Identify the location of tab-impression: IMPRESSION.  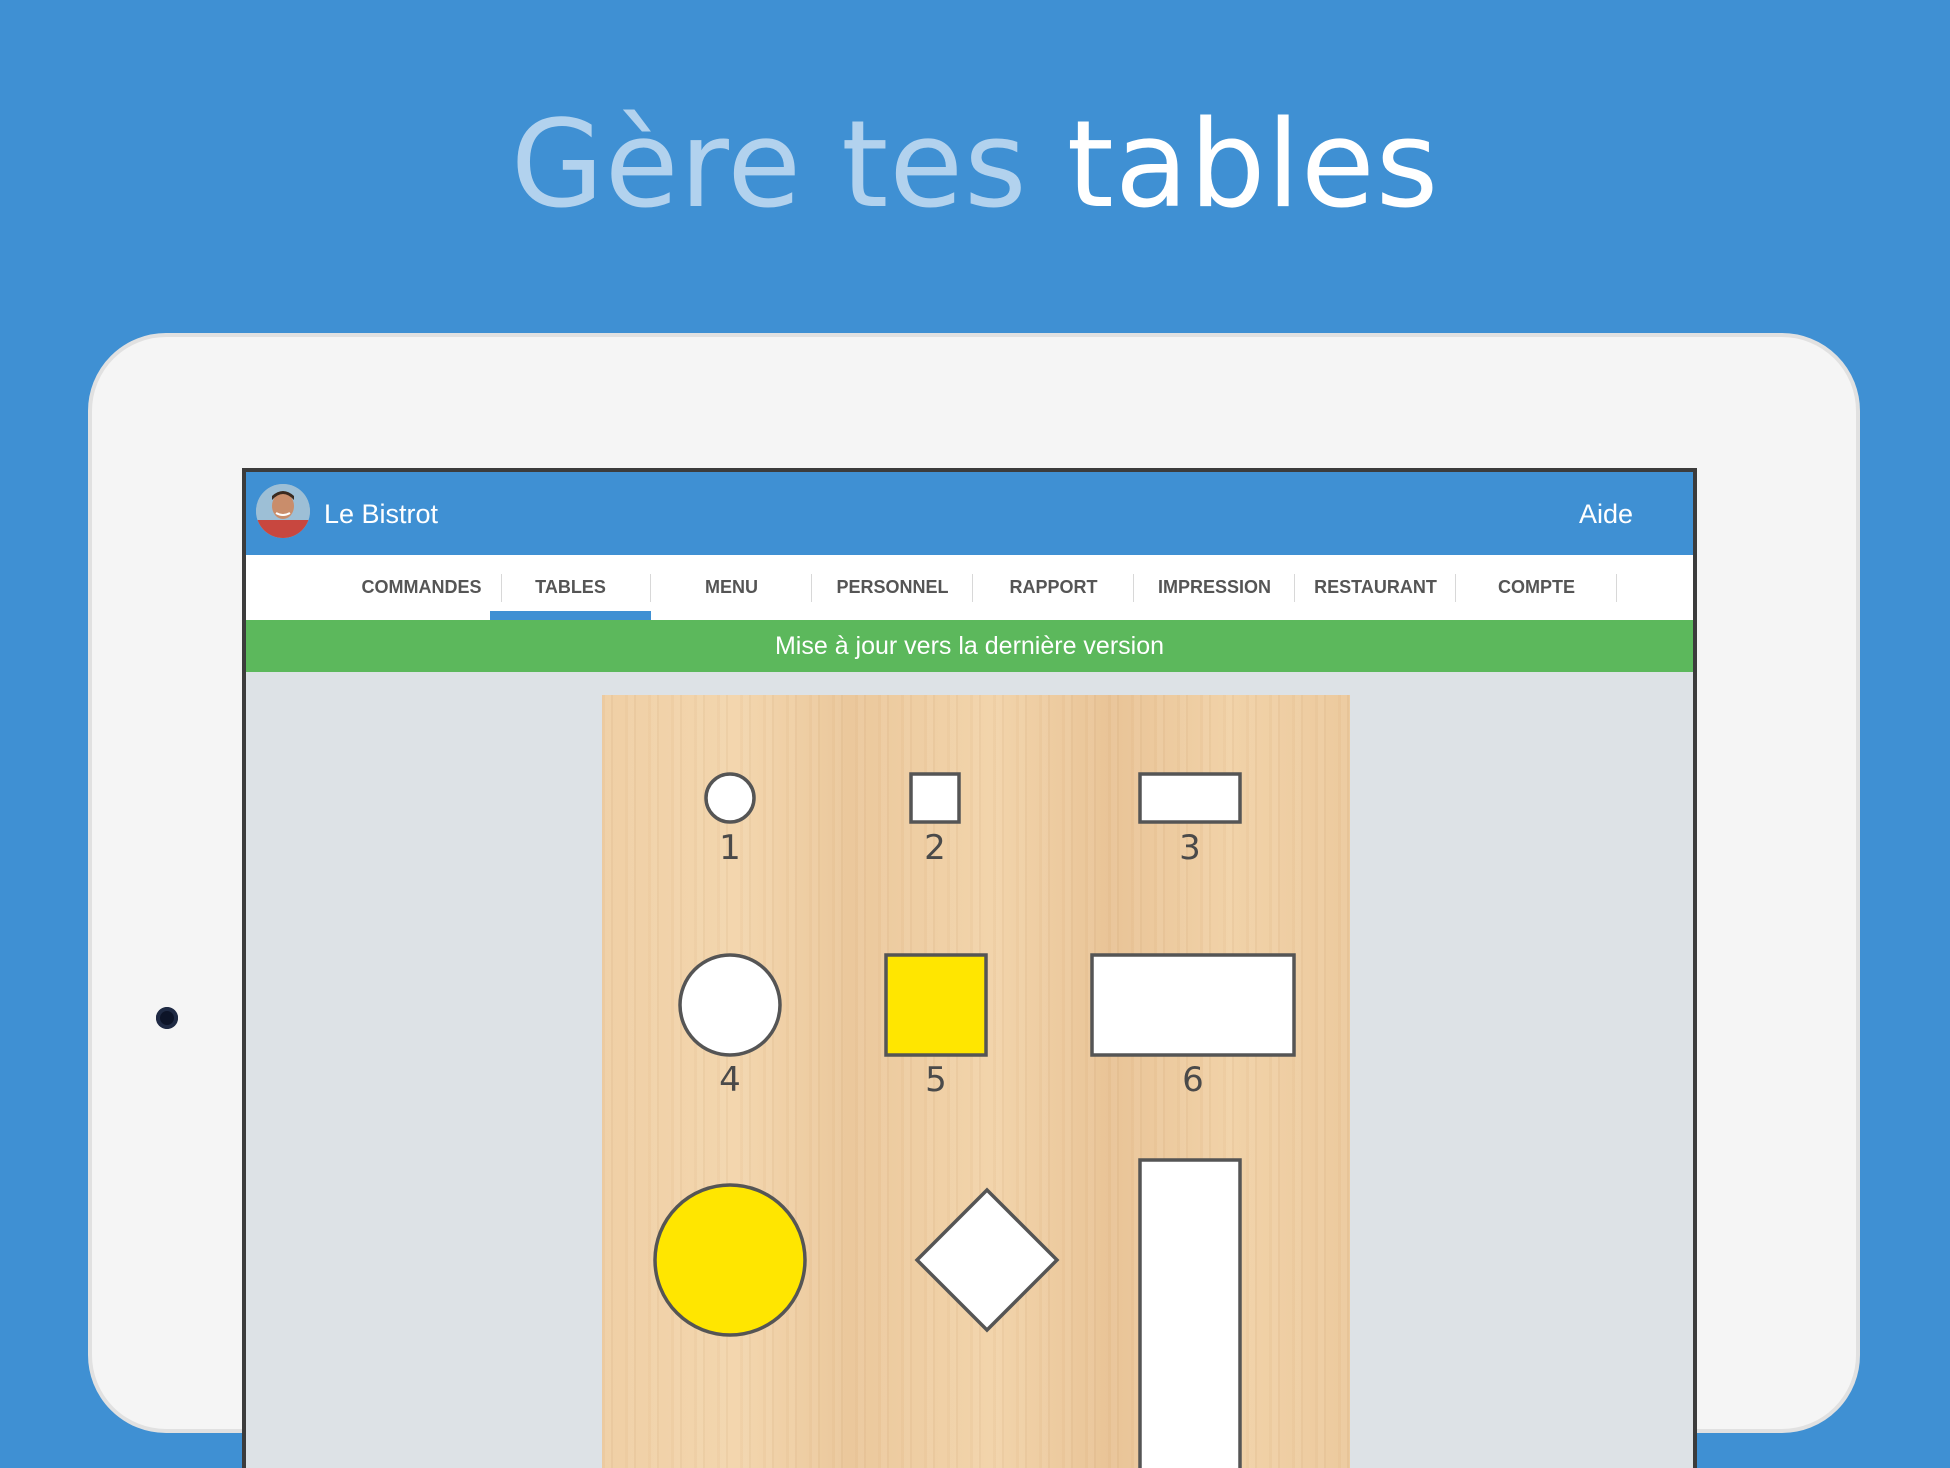
(1214, 587).